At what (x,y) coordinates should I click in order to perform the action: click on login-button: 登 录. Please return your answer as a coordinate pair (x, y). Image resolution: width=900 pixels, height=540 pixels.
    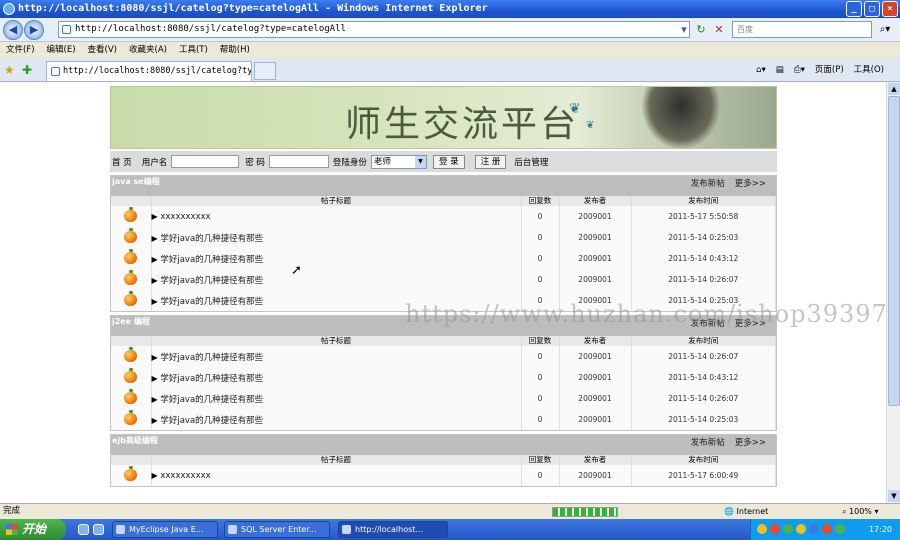
    Looking at the image, I should click on (448, 161).